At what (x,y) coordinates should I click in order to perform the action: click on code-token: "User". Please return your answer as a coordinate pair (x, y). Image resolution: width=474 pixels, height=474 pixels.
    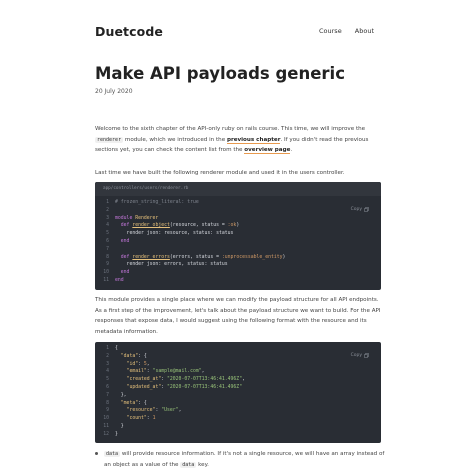
    Looking at the image, I should click on (170, 411).